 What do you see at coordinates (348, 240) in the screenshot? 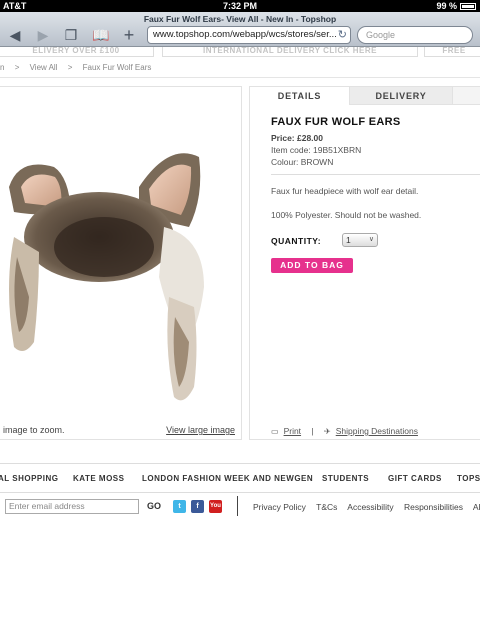
I see `quantity-value: 1` at bounding box center [348, 240].